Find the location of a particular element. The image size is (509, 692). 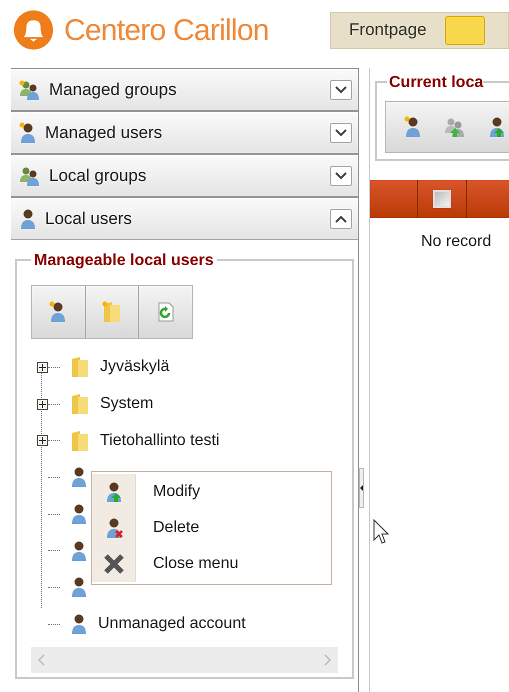

accordion-label: Local groups is located at coordinates (98, 175).